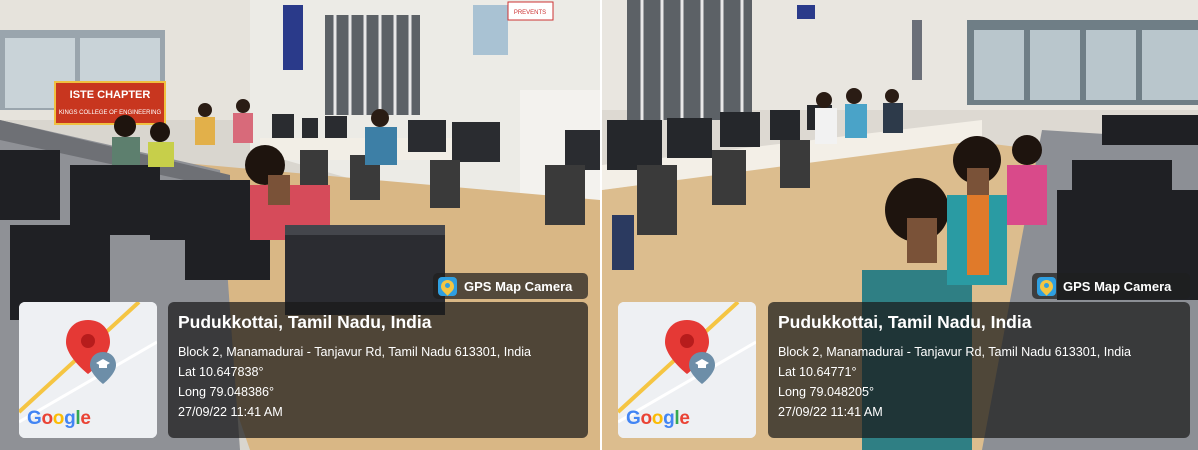  What do you see at coordinates (817, 372) in the screenshot?
I see `latitude-text: Lat 10.64771°` at bounding box center [817, 372].